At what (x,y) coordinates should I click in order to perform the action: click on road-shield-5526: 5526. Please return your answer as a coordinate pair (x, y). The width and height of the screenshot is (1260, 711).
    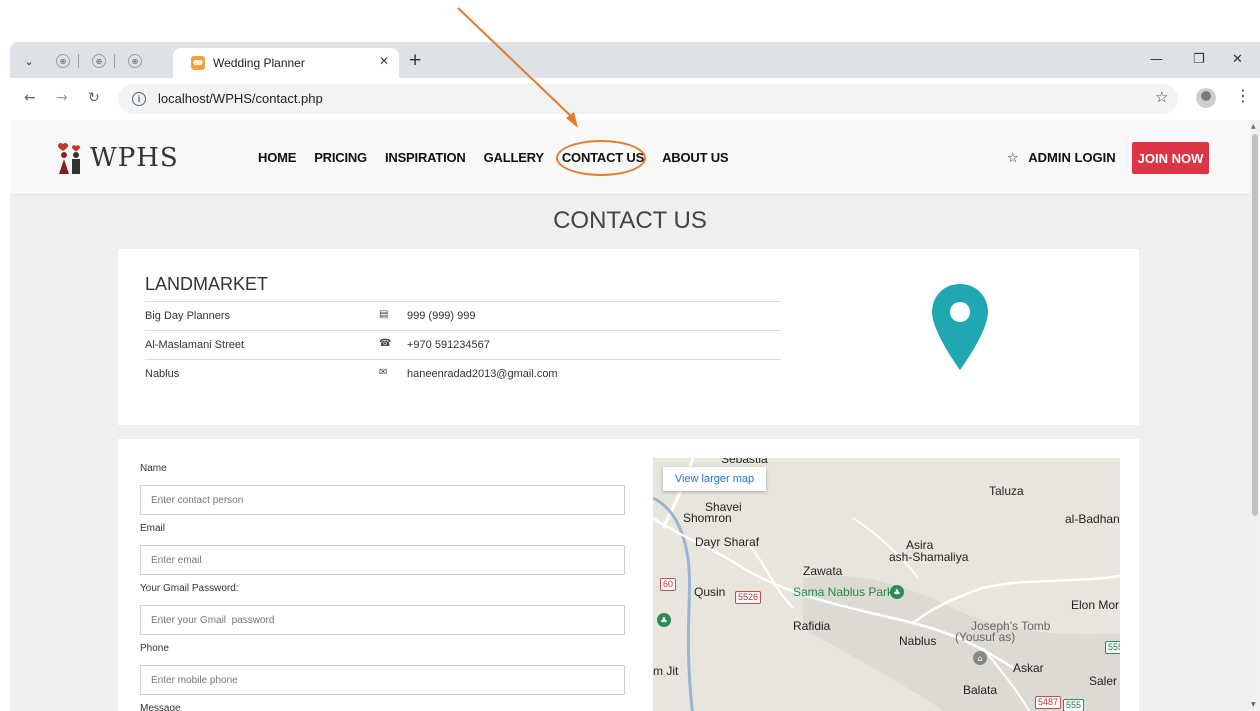
    Looking at the image, I should click on (748, 597).